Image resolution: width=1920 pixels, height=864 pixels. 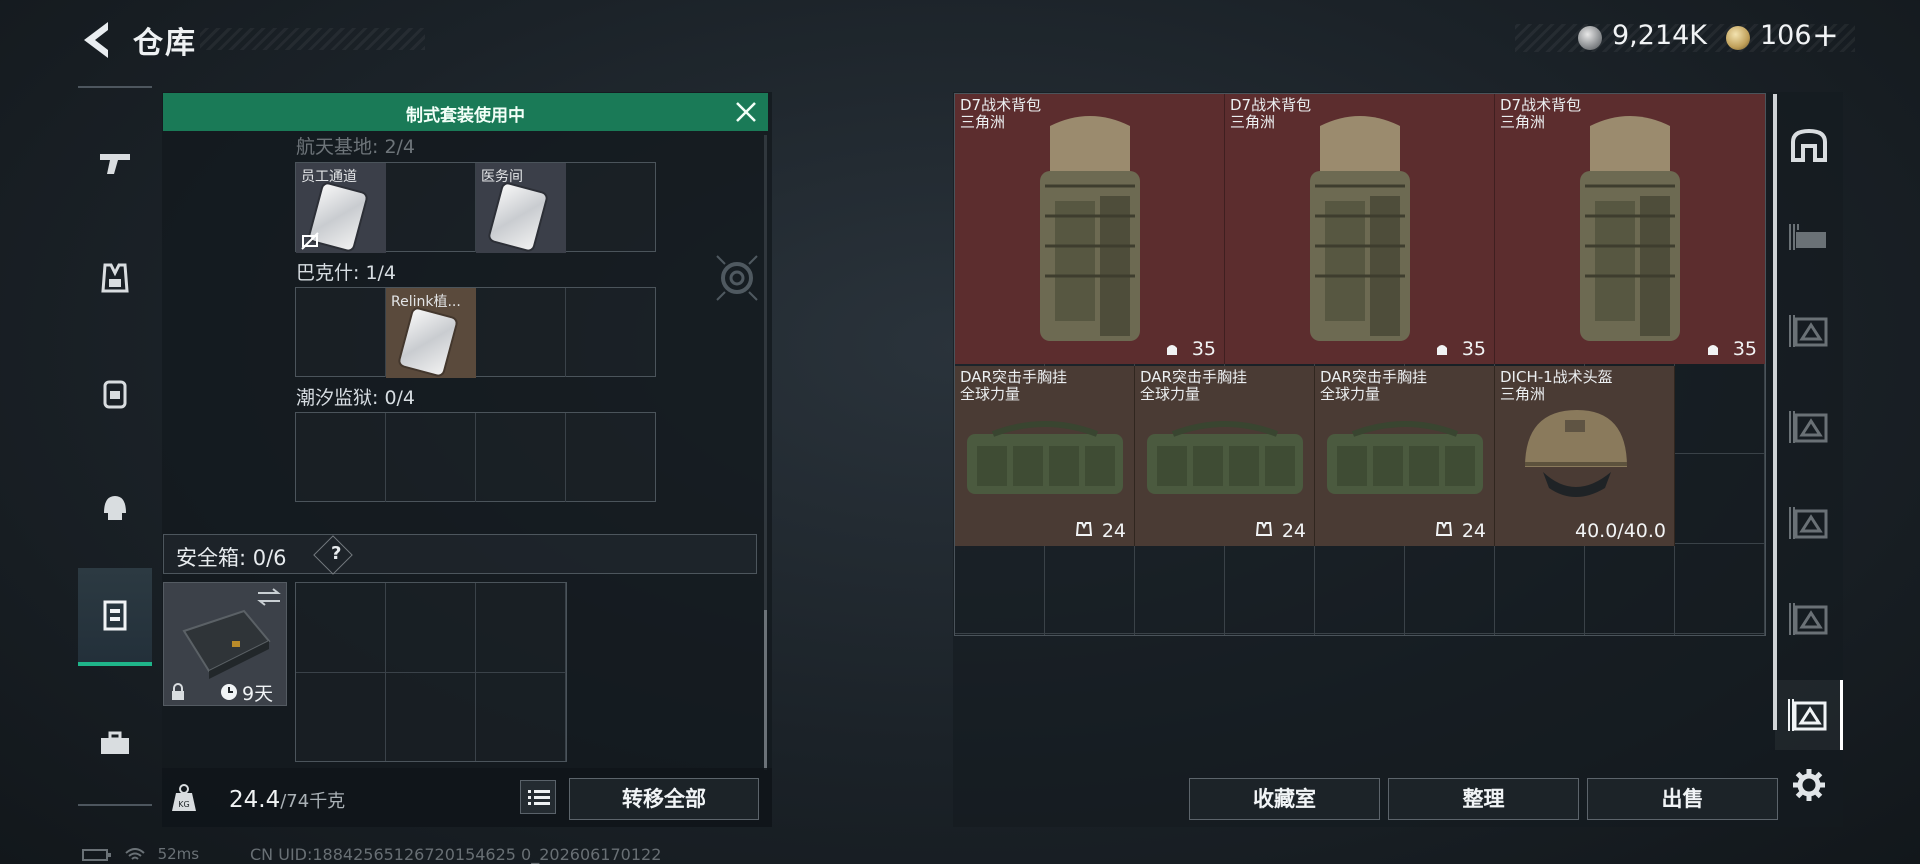 I want to click on settings-button, so click(x=1809, y=785).